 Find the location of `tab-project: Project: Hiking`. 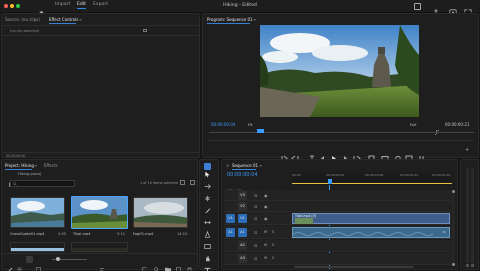

tab-project: Project: Hiking is located at coordinates (19, 165).